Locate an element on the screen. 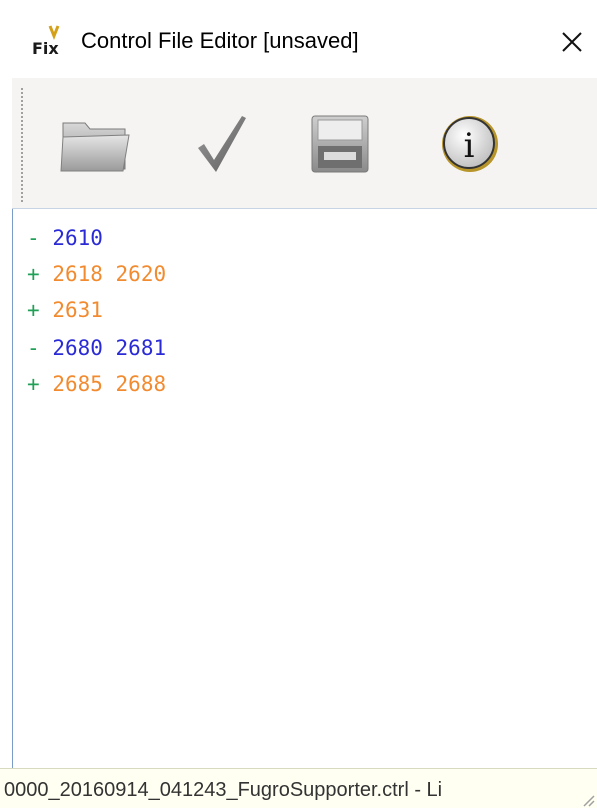 Image resolution: width=597 pixels, height=808 pixels. title-bar: Fix Control File Editor [unsaved] is located at coordinates (298, 39).